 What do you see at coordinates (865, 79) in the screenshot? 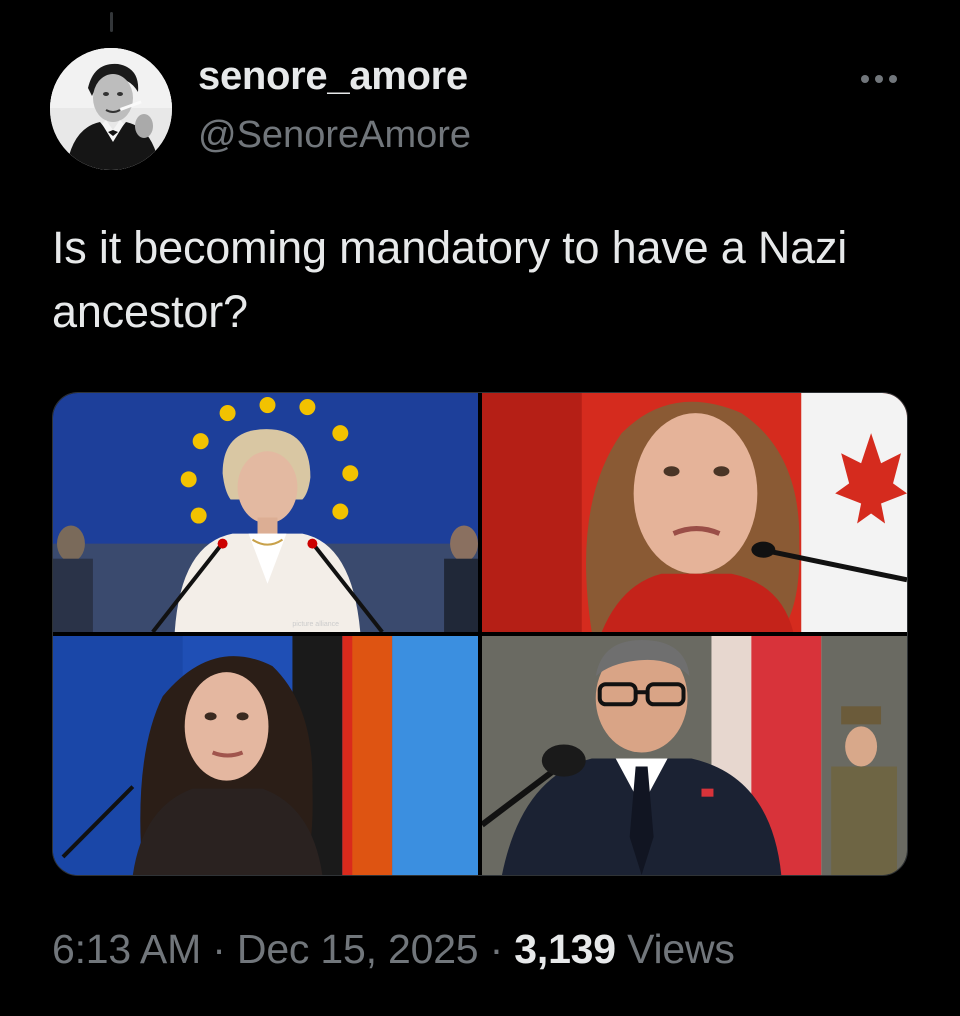
I see `more-horizontal-icon` at bounding box center [865, 79].